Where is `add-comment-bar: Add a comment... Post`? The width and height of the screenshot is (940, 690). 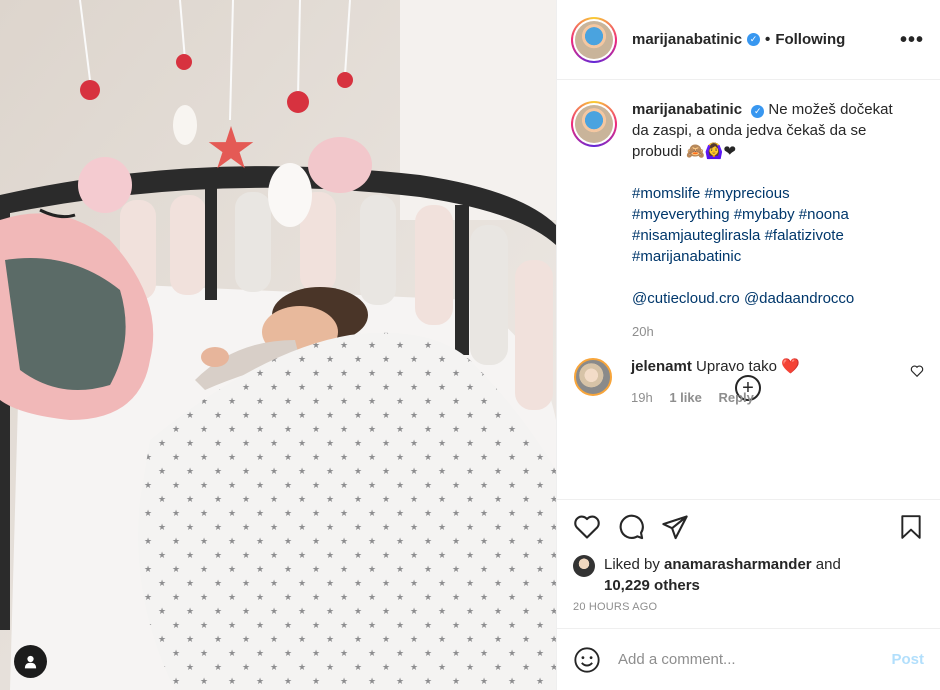 add-comment-bar: Add a comment... Post is located at coordinates (748, 659).